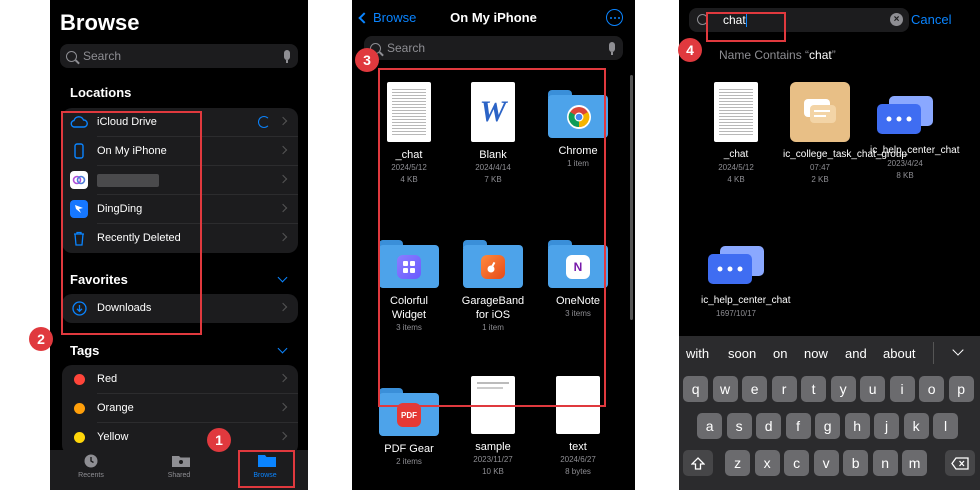 The height and width of the screenshot is (490, 980). Describe the element at coordinates (409, 428) in the screenshot. I see `folder-item: PDF PDF Gear 2 items` at that location.